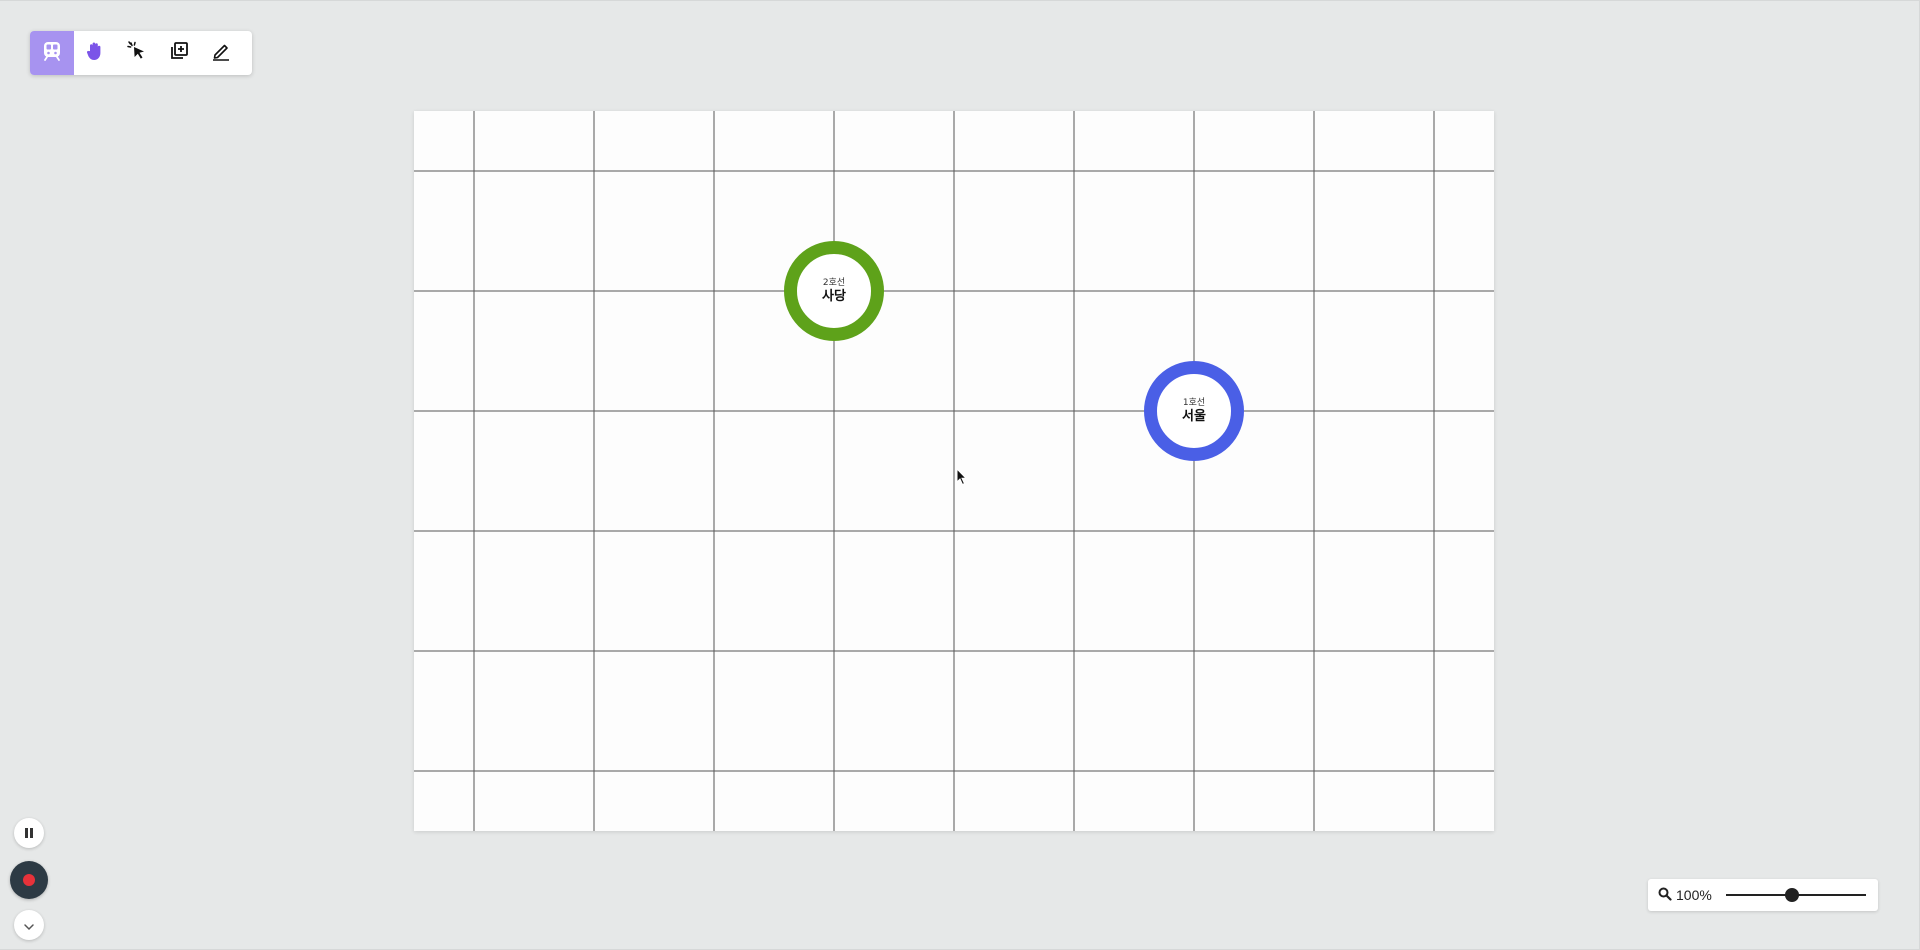 The image size is (1920, 950). I want to click on record-icon, so click(29, 880).